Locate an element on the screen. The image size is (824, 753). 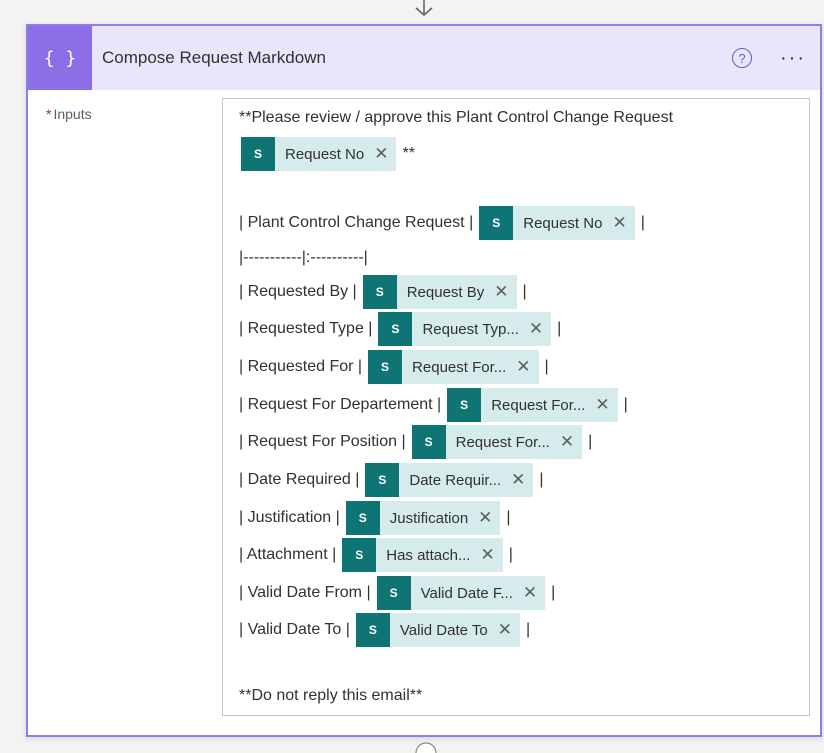
editor-line: **Do not reply this email** is located at coordinates (330, 696).